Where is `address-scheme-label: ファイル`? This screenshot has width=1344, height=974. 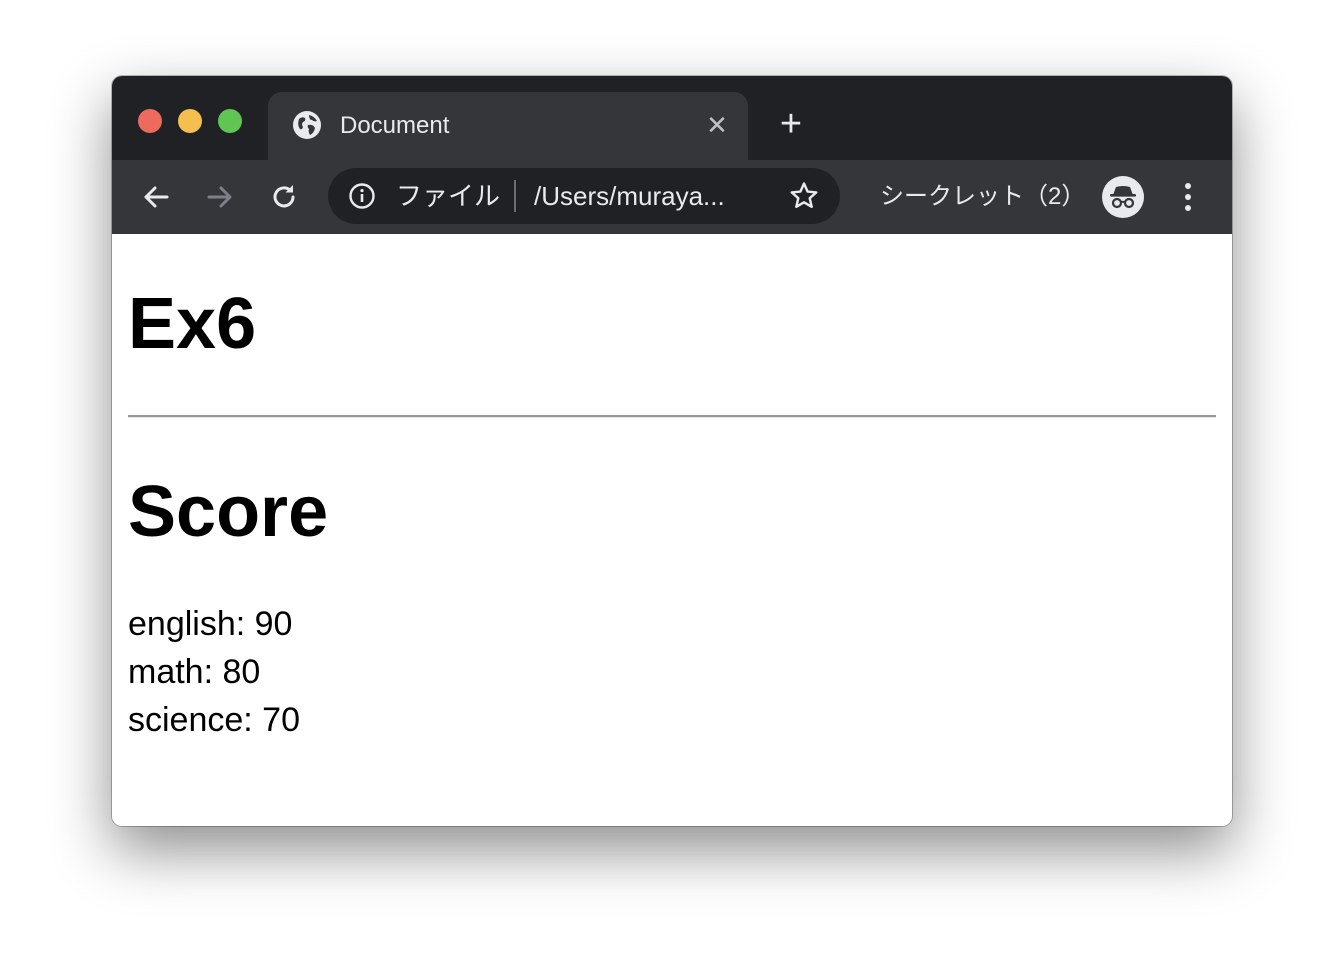 address-scheme-label: ファイル is located at coordinates (448, 196).